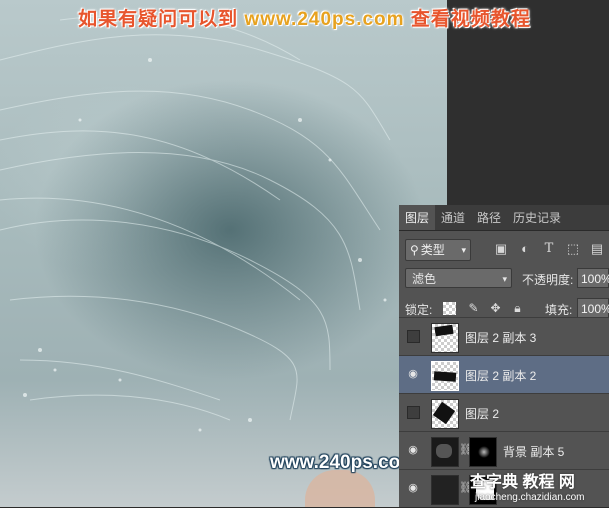 Image resolution: width=609 pixels, height=508 pixels. Describe the element at coordinates (414, 250) in the screenshot. I see `search-icon: ⚲` at that location.